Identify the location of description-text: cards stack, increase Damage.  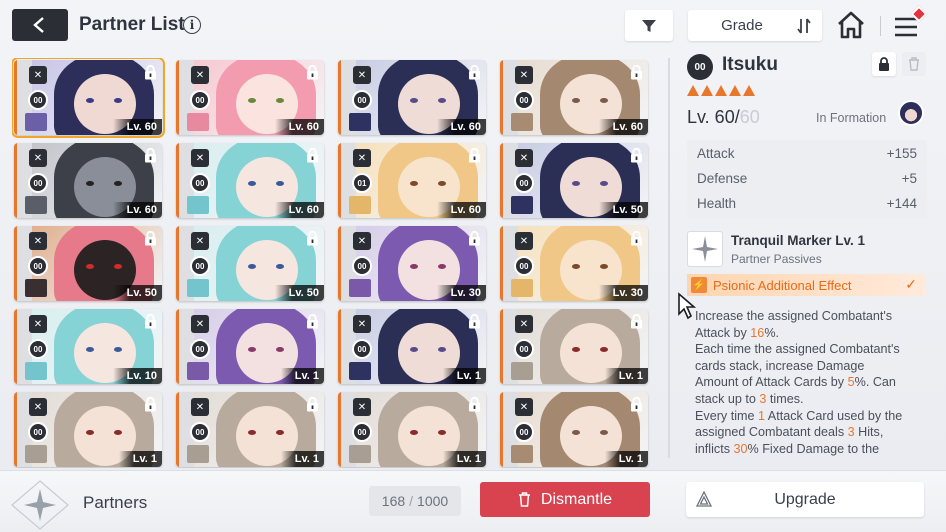
(780, 365).